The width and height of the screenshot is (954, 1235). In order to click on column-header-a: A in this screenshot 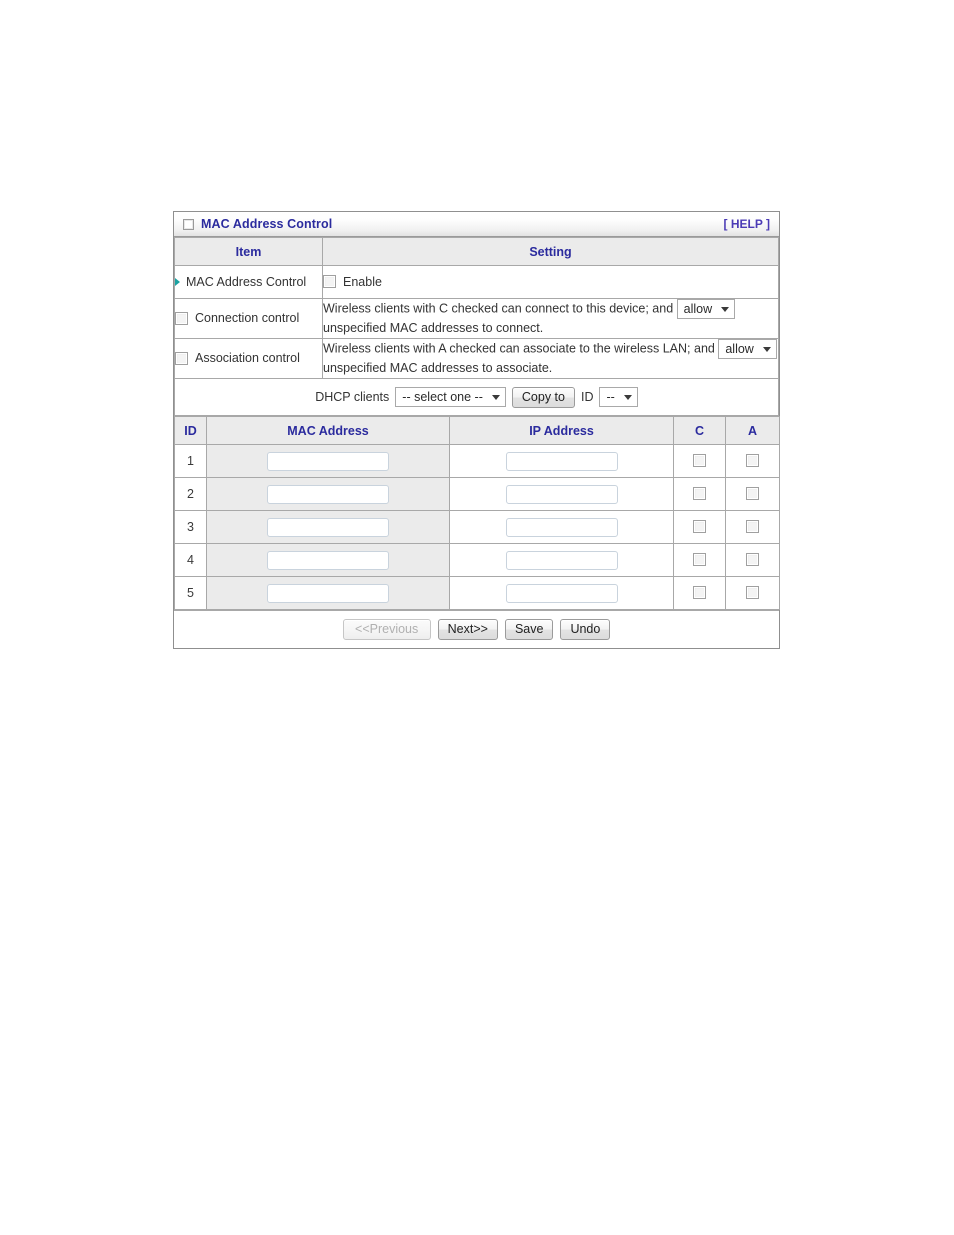, I will do `click(752, 430)`.